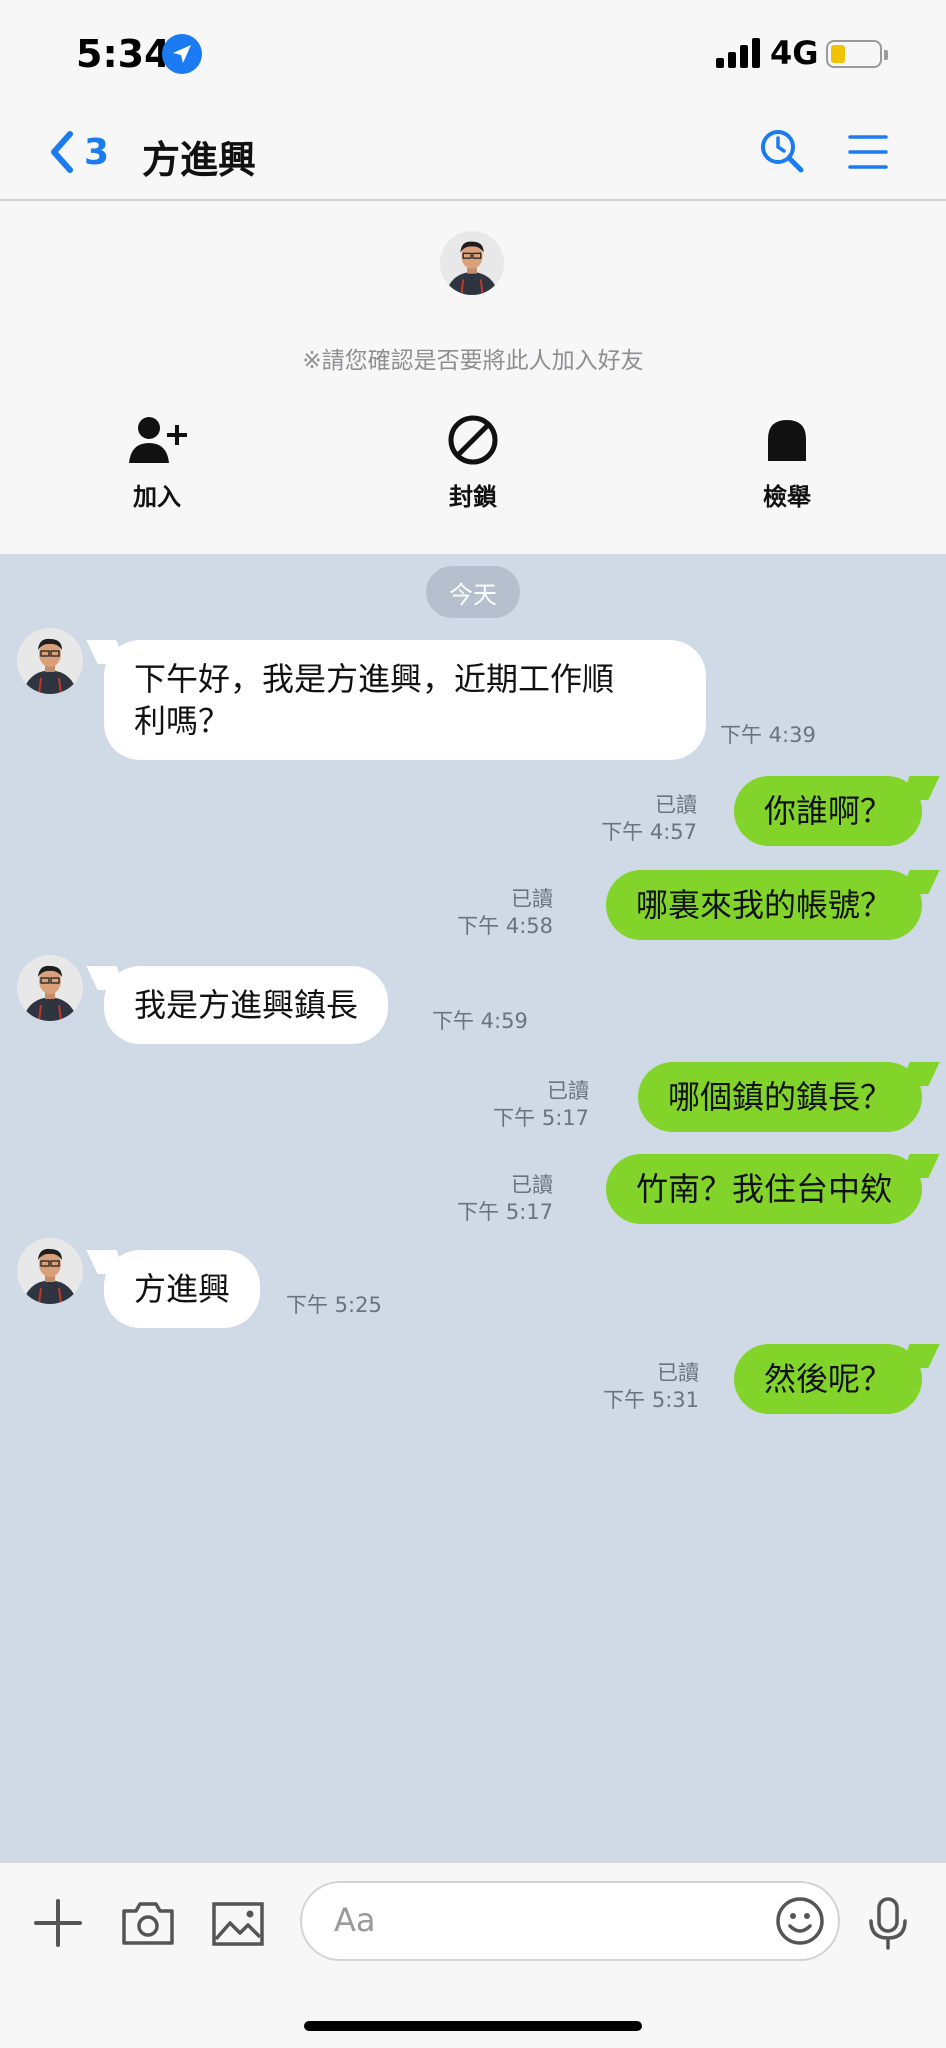 The height and width of the screenshot is (2048, 946). I want to click on emoji-button, so click(800, 1921).